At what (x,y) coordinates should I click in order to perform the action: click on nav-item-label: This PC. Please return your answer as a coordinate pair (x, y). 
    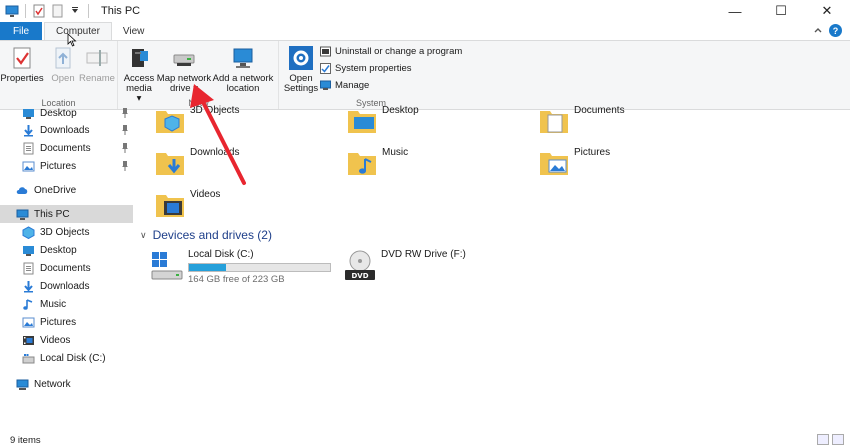
    Looking at the image, I should click on (52, 214).